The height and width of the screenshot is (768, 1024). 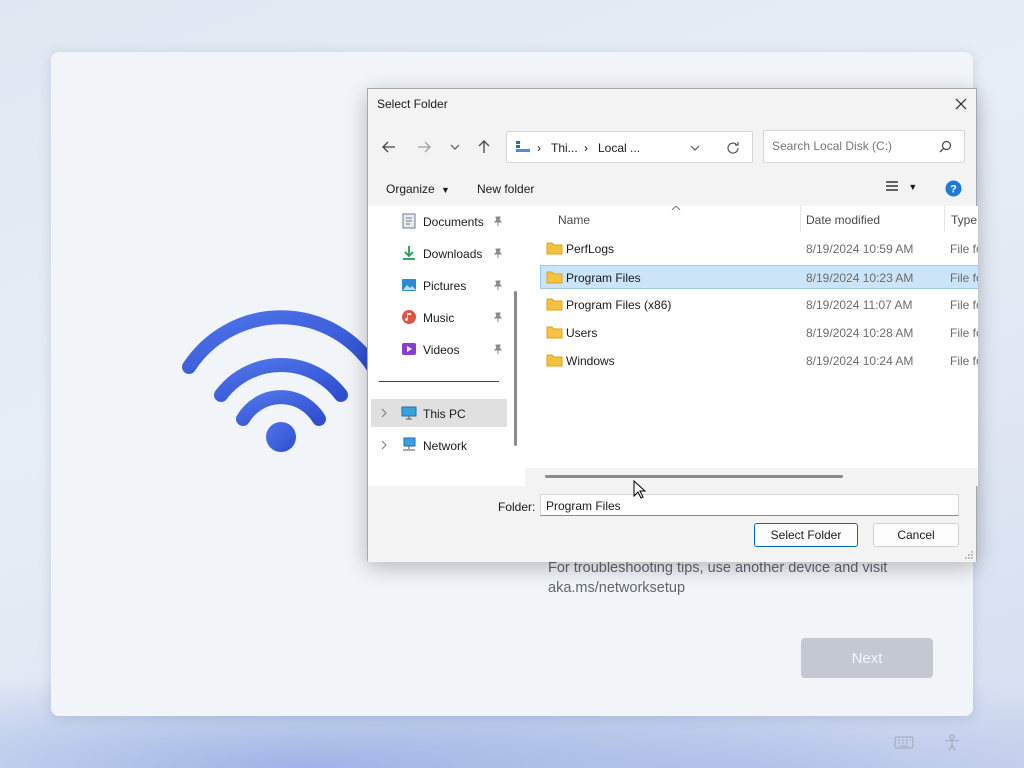 I want to click on organize-label: Organize, so click(x=410, y=189).